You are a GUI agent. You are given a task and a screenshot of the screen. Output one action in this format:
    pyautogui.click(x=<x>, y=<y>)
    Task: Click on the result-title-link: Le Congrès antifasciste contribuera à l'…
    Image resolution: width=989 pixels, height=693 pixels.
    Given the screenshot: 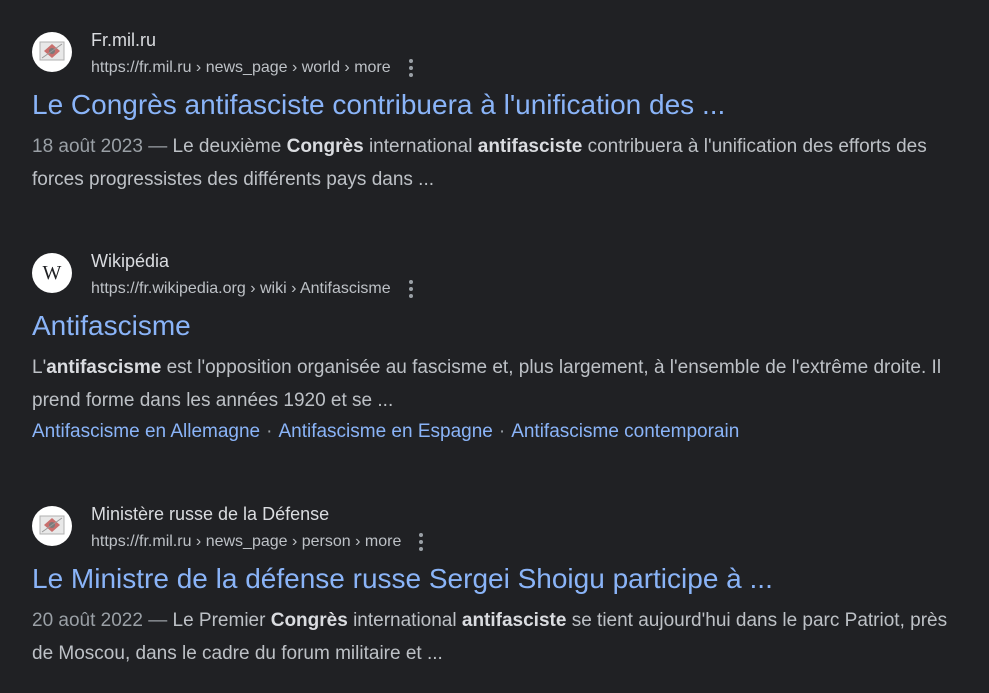 What is the action you would take?
    pyautogui.click(x=497, y=105)
    